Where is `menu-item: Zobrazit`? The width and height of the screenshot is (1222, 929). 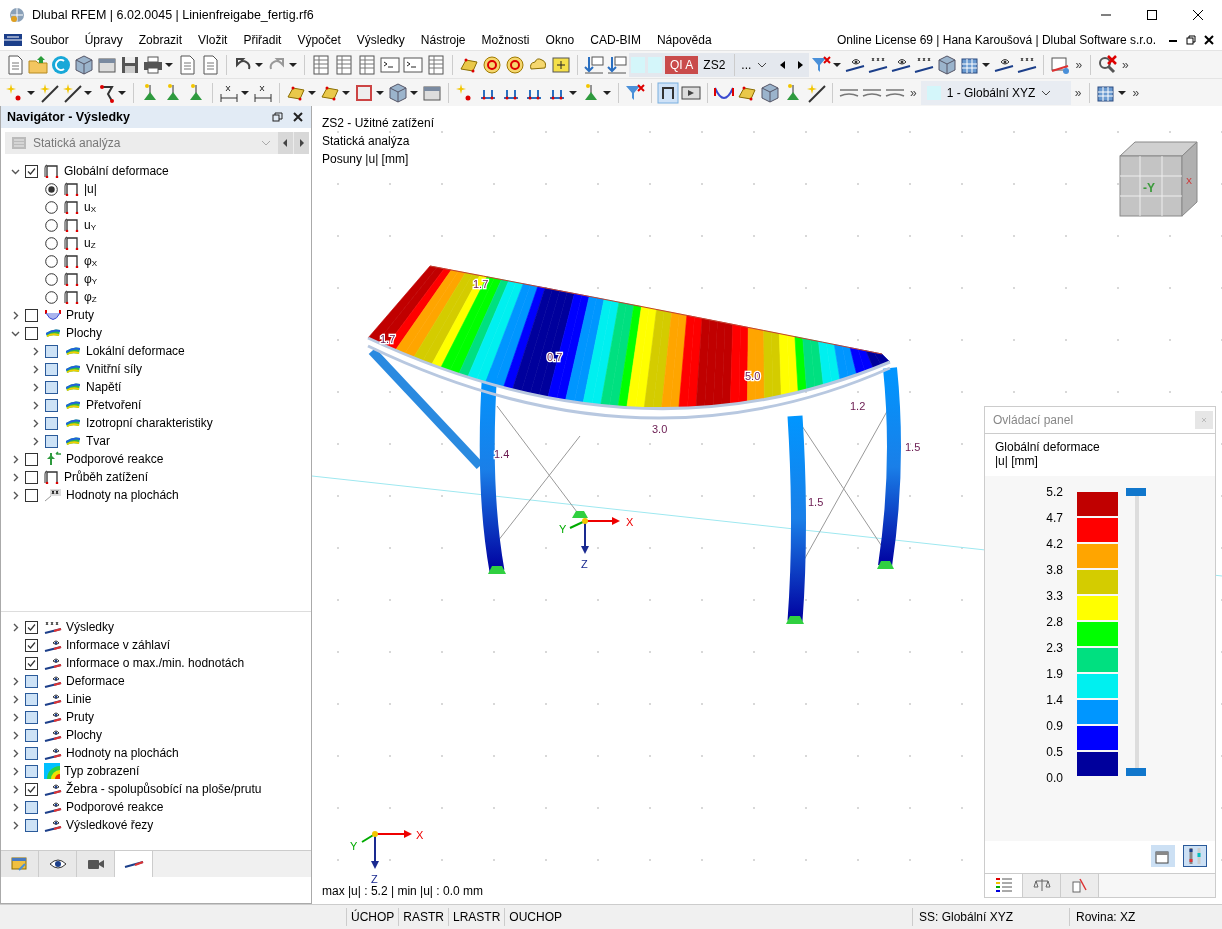 menu-item: Zobrazit is located at coordinates (160, 40).